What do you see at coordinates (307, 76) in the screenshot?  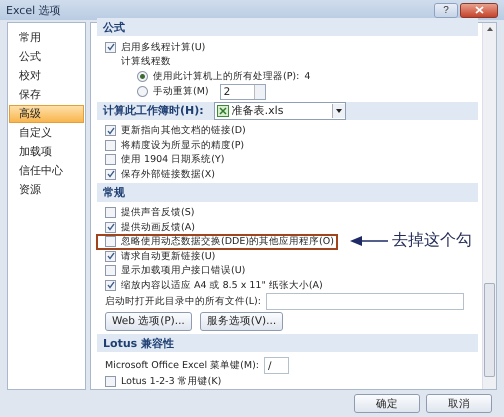 I see `processor-count: 4` at bounding box center [307, 76].